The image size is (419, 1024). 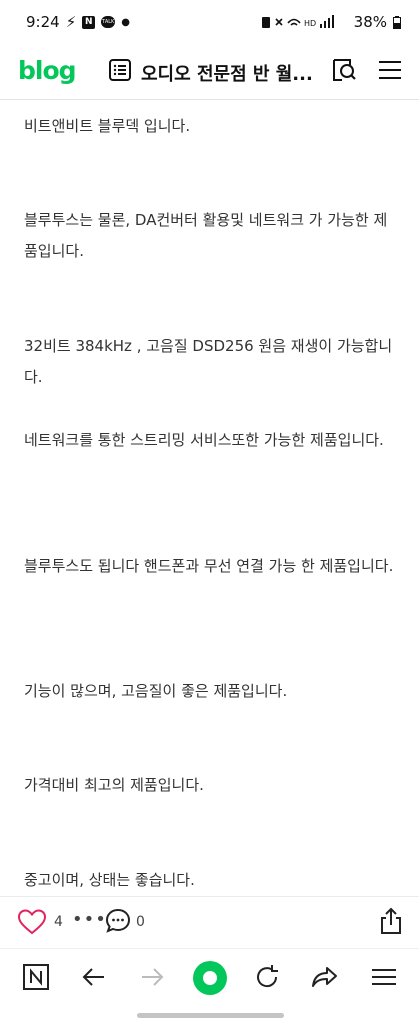 I want to click on status-time: 9:24, so click(x=43, y=22).